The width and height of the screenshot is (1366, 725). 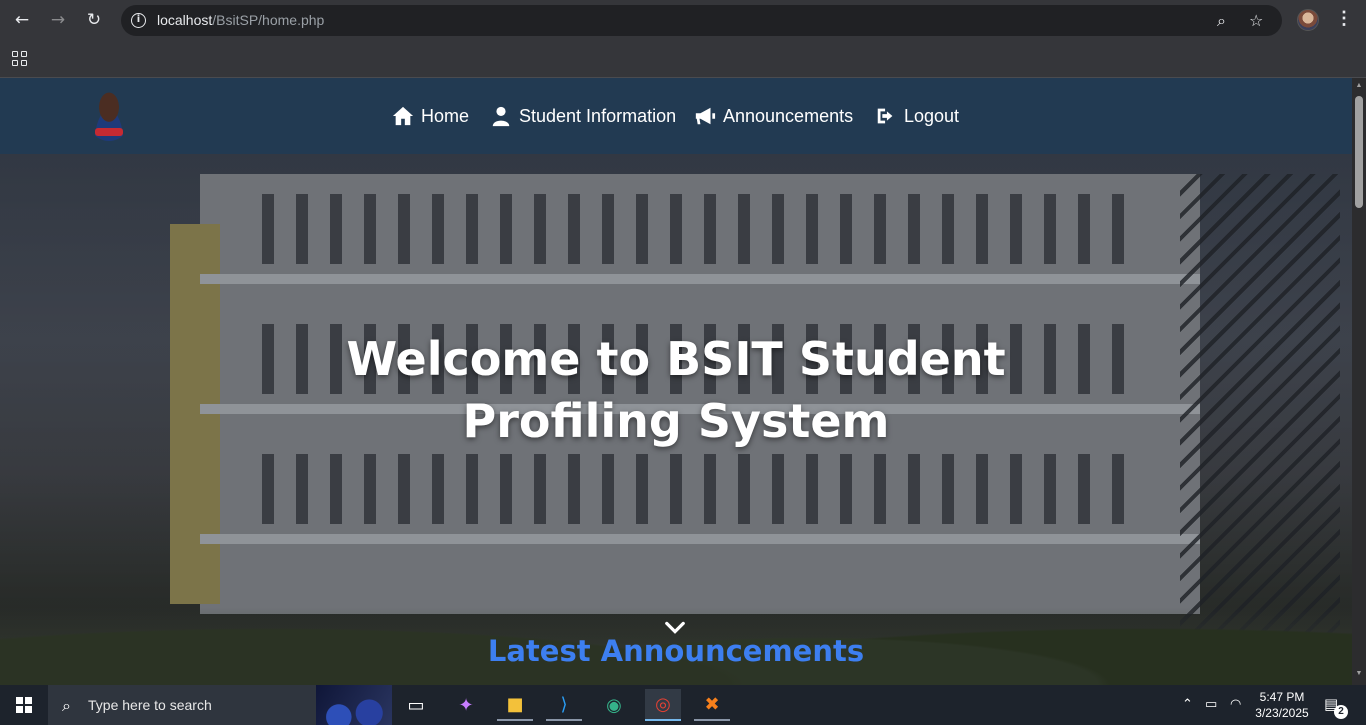 I want to click on hero-title: Welcome to BSIT Student Profiling System, so click(x=676, y=390).